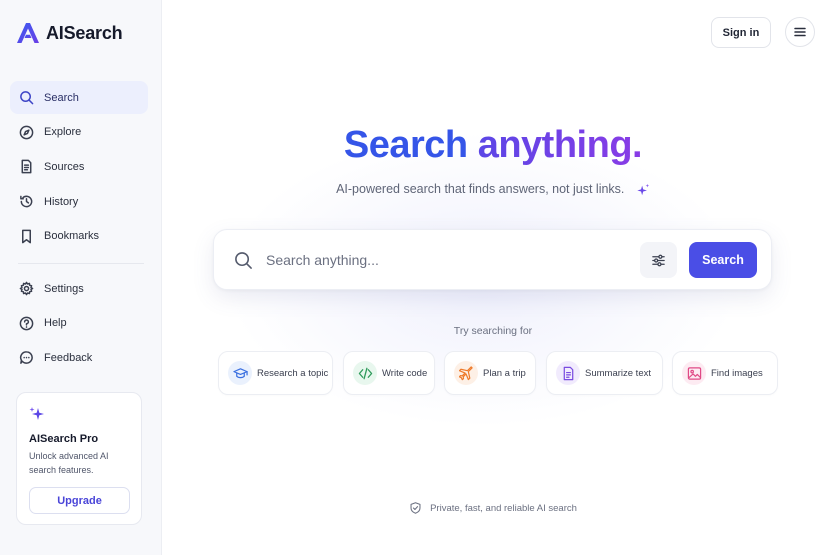 This screenshot has width=832, height=555. What do you see at coordinates (26, 289) in the screenshot?
I see `gear-icon` at bounding box center [26, 289].